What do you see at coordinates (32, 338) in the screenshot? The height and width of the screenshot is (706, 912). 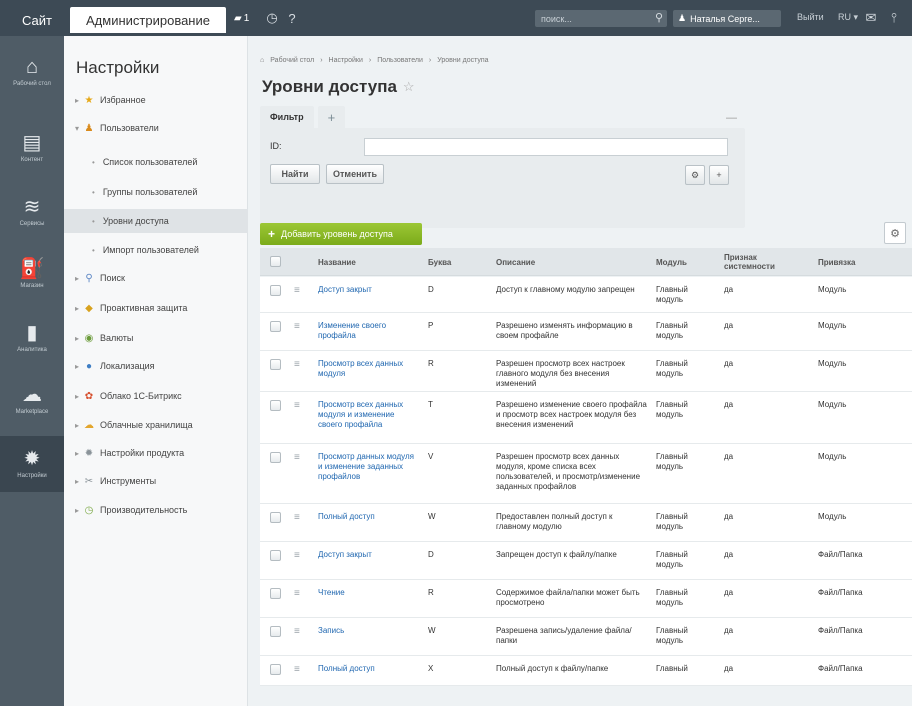 I see `nav-analytics: ▮ Аналитика` at bounding box center [32, 338].